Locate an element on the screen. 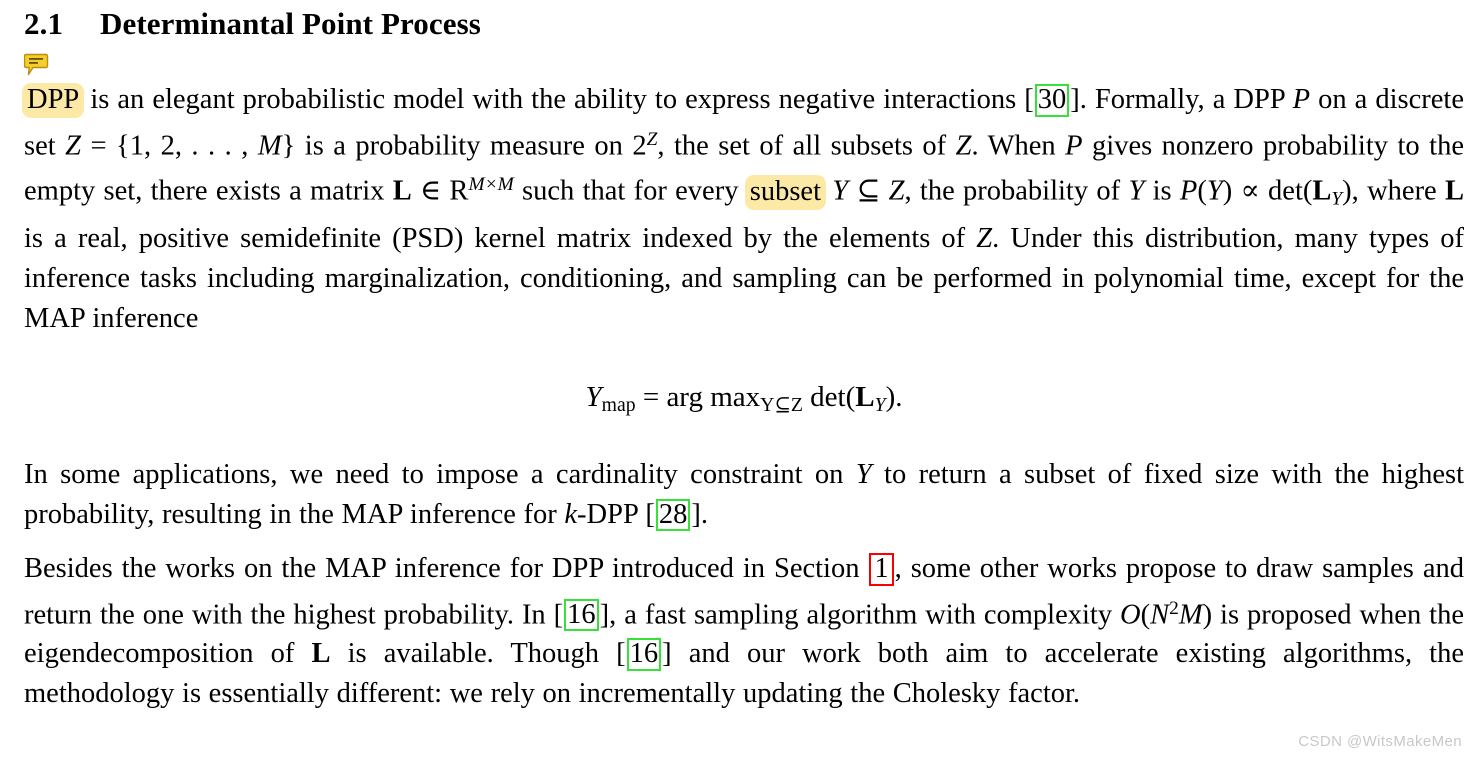 Image resolution: width=1480 pixels, height=758 pixels. math-MxM-exponent: M×M is located at coordinates (491, 185).